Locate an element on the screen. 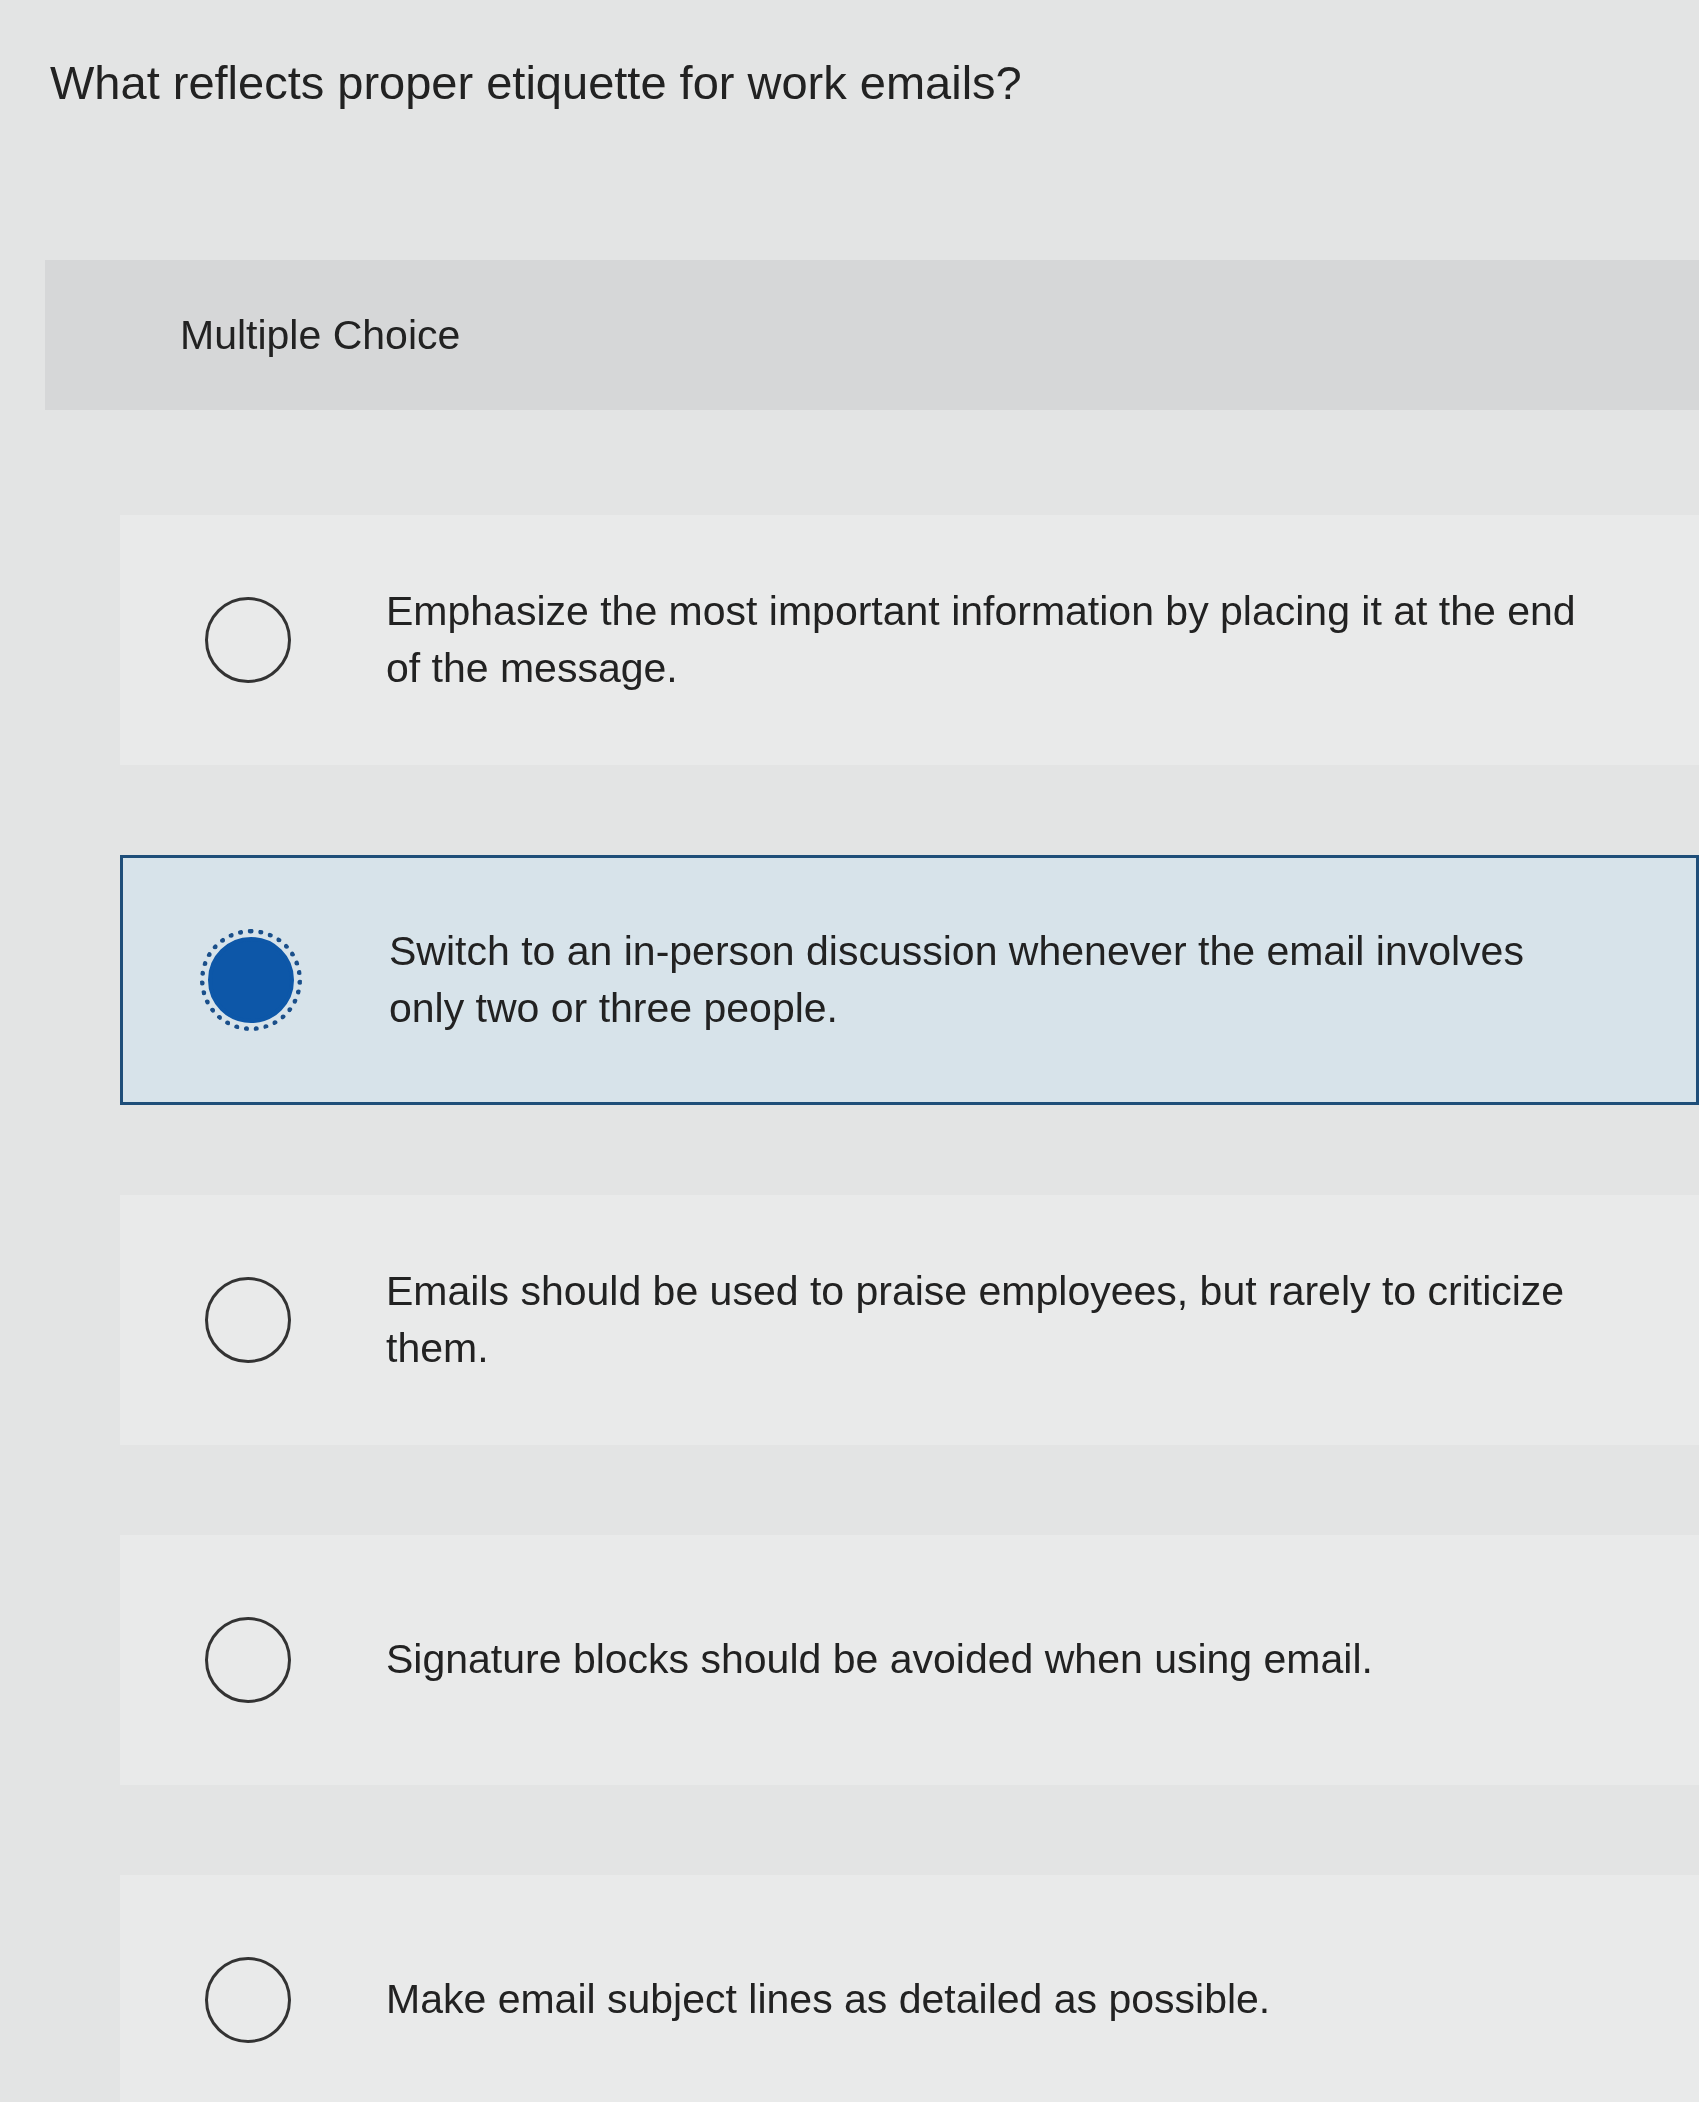  answer-option: Switch to an in-person discussion whenever the email involves only two or three people. is located at coordinates (909, 980).